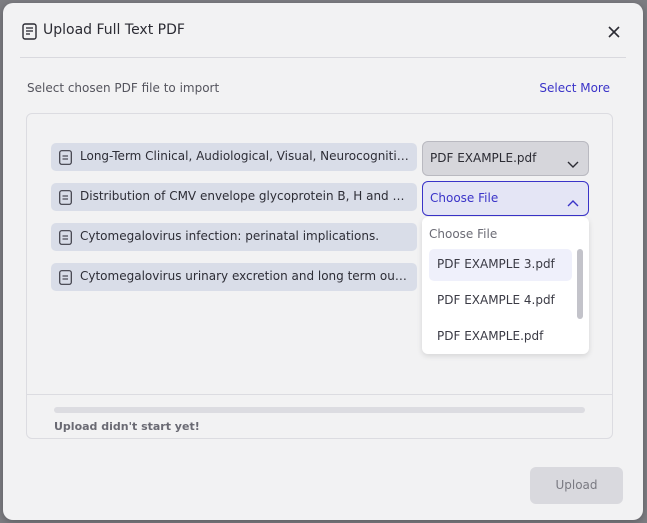 This screenshot has height=523, width=647. What do you see at coordinates (123, 88) in the screenshot?
I see `instruction-text: Select chosen PDF file to import` at bounding box center [123, 88].